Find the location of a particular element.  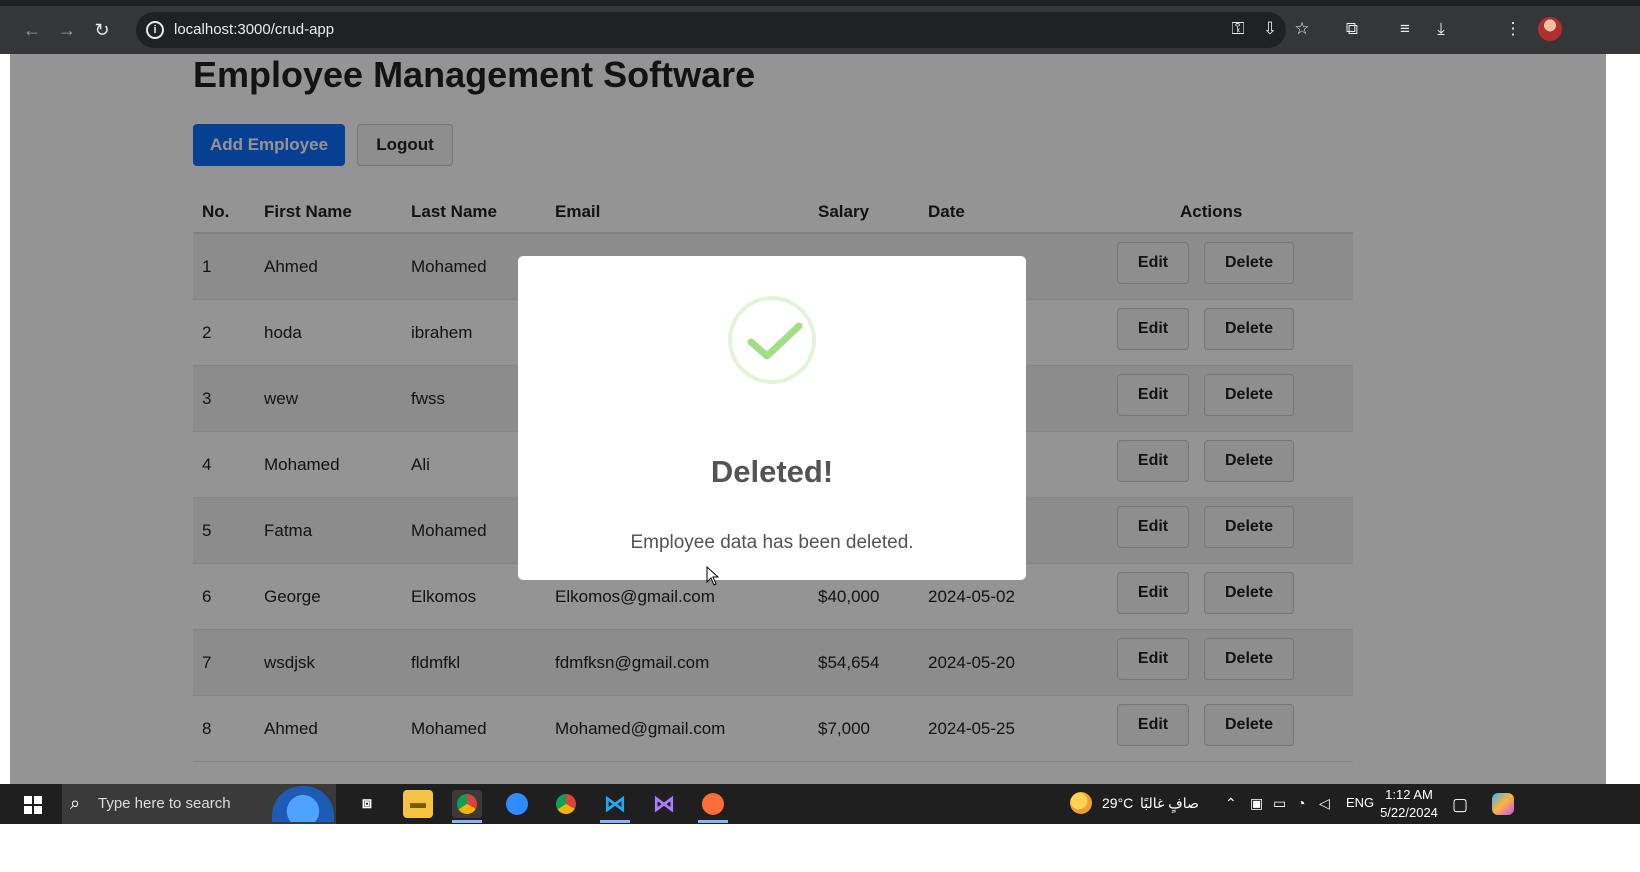

windows-start-icon is located at coordinates (33, 805).